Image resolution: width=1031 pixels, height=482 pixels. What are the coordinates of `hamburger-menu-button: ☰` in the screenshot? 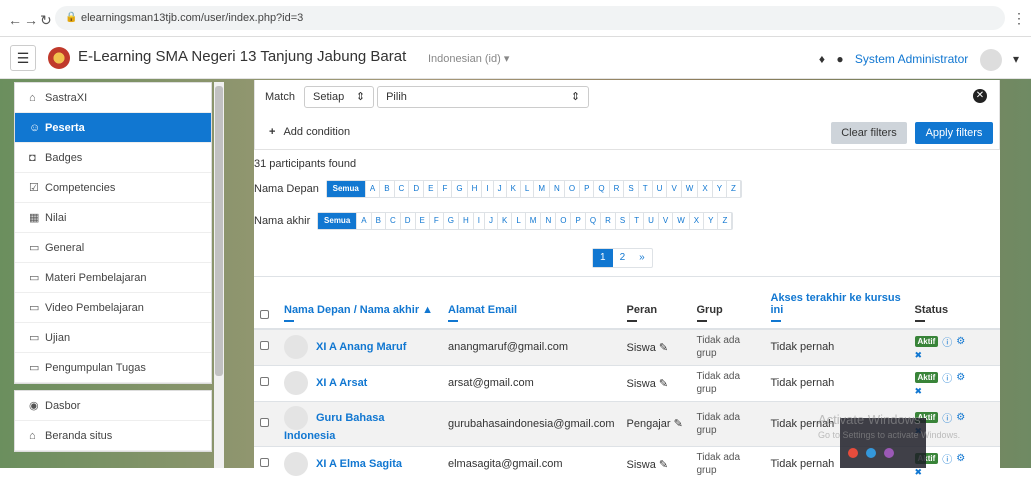 It's located at (23, 58).